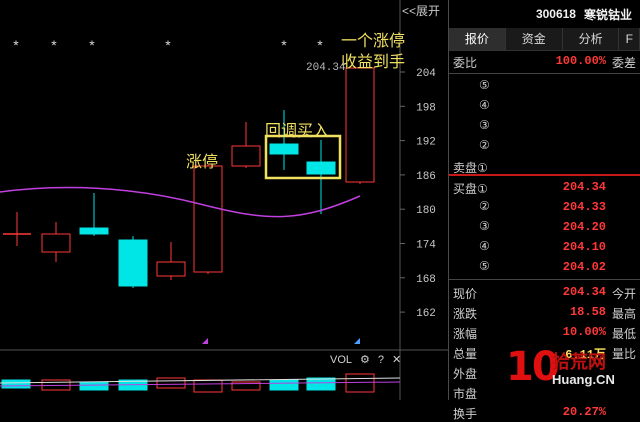 The width and height of the screenshot is (640, 422). What do you see at coordinates (381, 360) in the screenshot?
I see `help-icon: ?` at bounding box center [381, 360].